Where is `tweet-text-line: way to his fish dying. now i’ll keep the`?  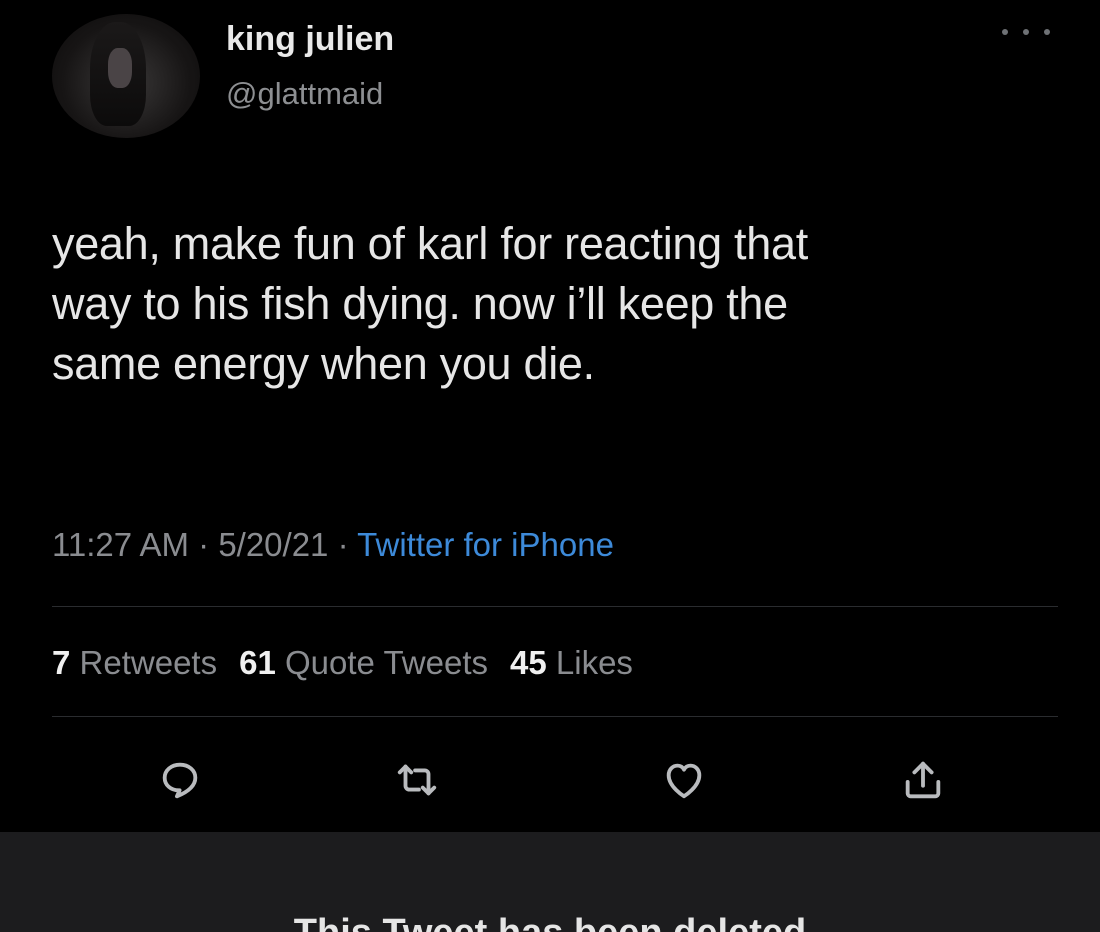
tweet-text-line: way to his fish dying. now i’ll keep the is located at coordinates (420, 303).